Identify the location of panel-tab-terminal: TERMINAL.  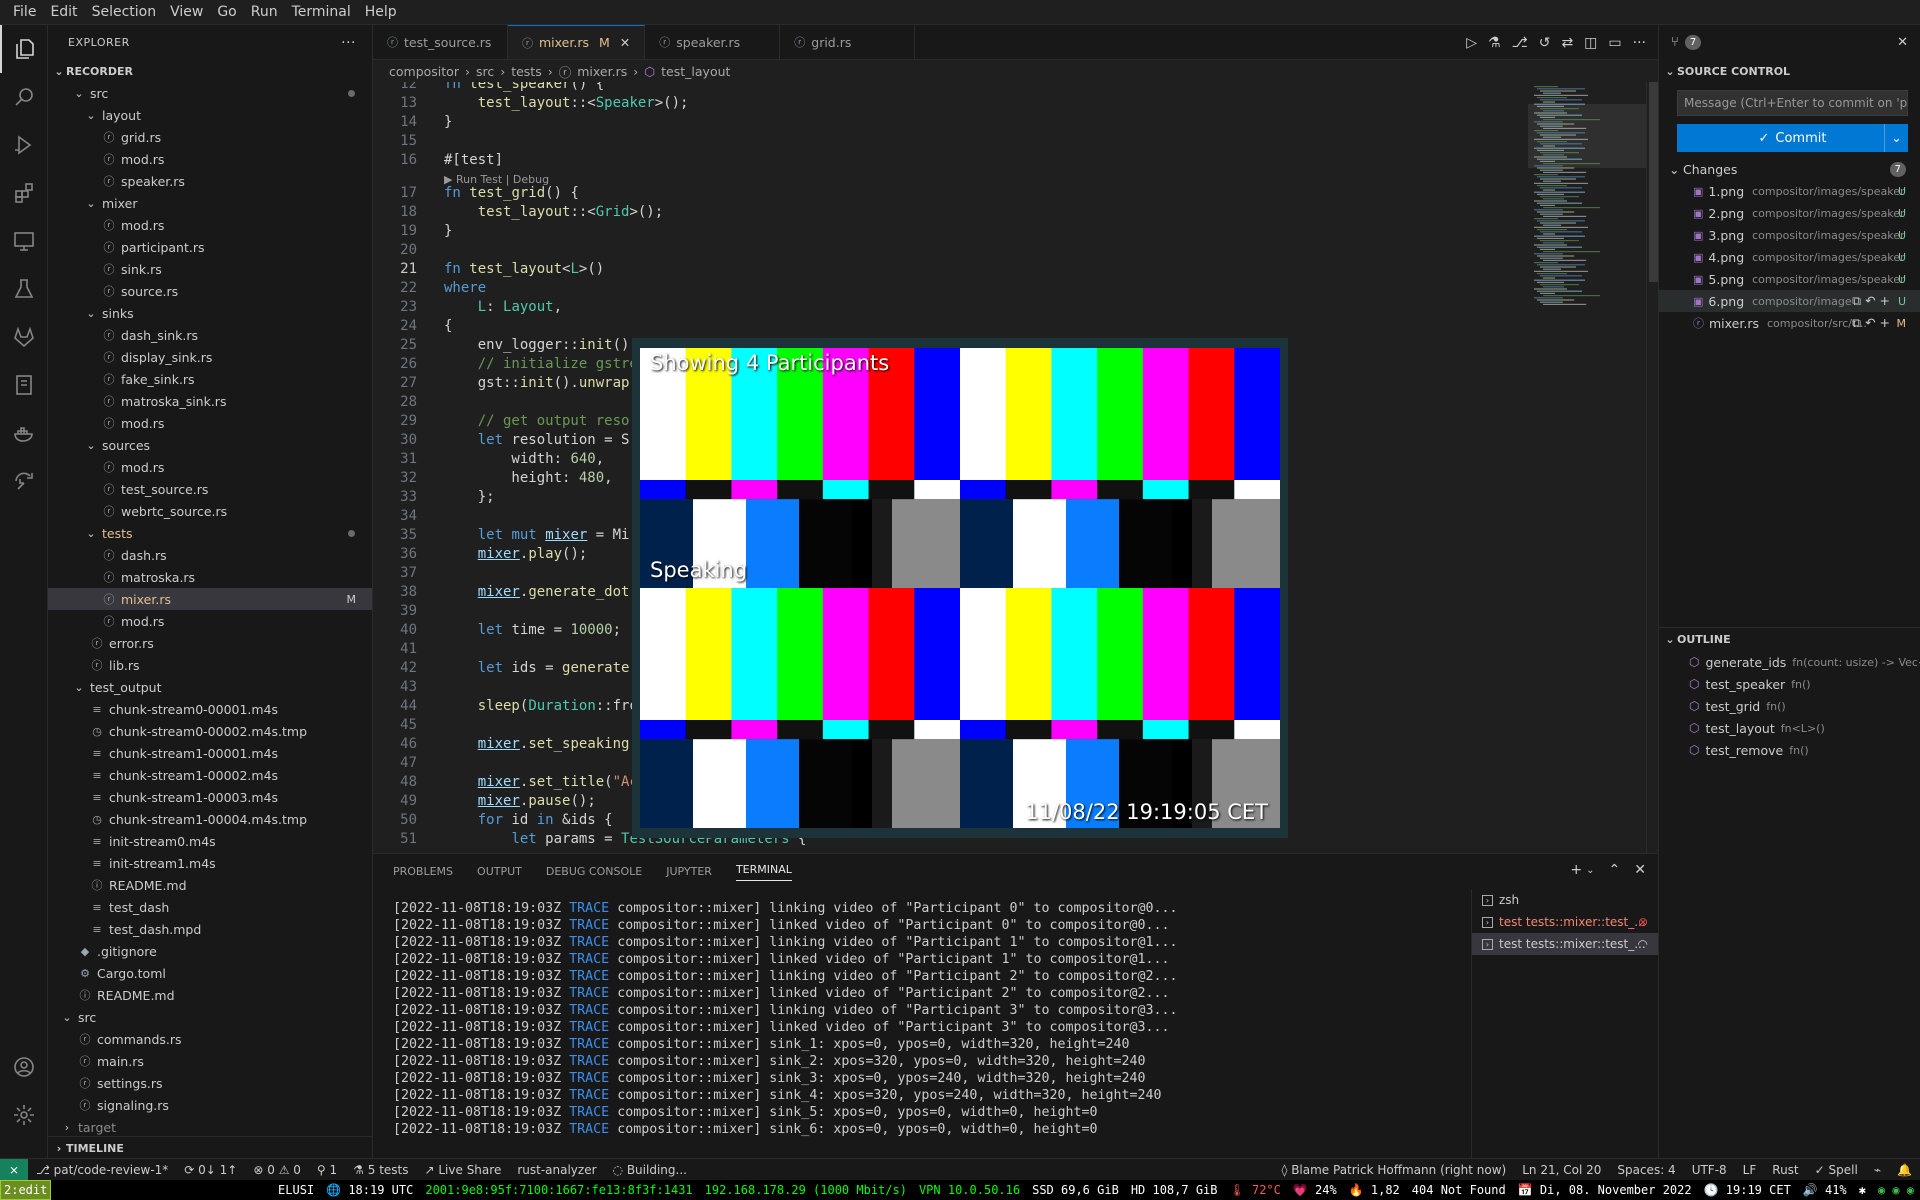
(763, 872).